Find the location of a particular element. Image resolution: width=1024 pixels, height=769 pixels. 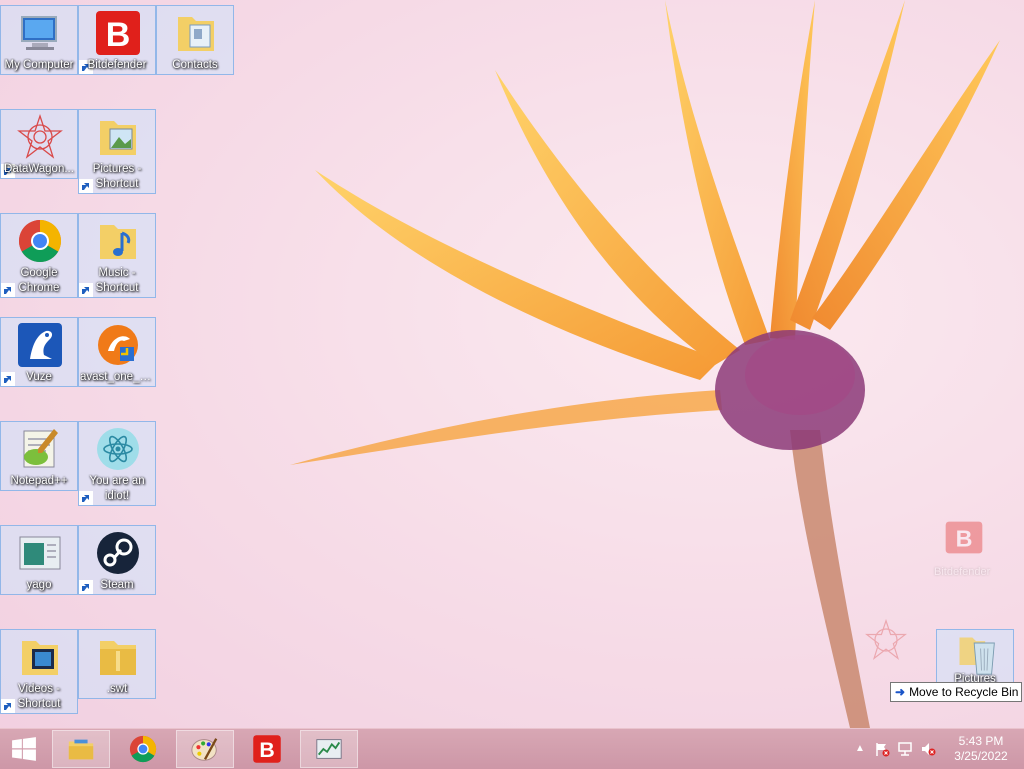

clock-date: 3/25/2022 is located at coordinates (981, 756).